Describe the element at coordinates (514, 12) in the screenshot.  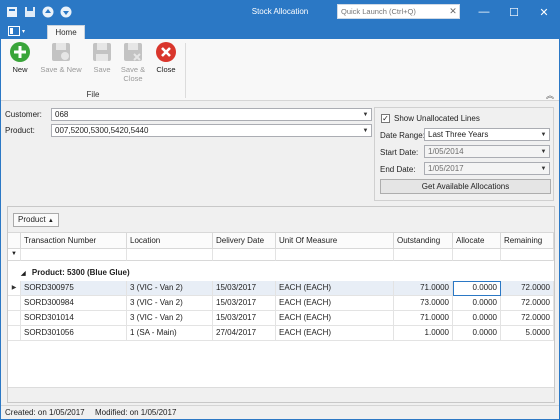
I see `maximize-icon: ☐` at that location.